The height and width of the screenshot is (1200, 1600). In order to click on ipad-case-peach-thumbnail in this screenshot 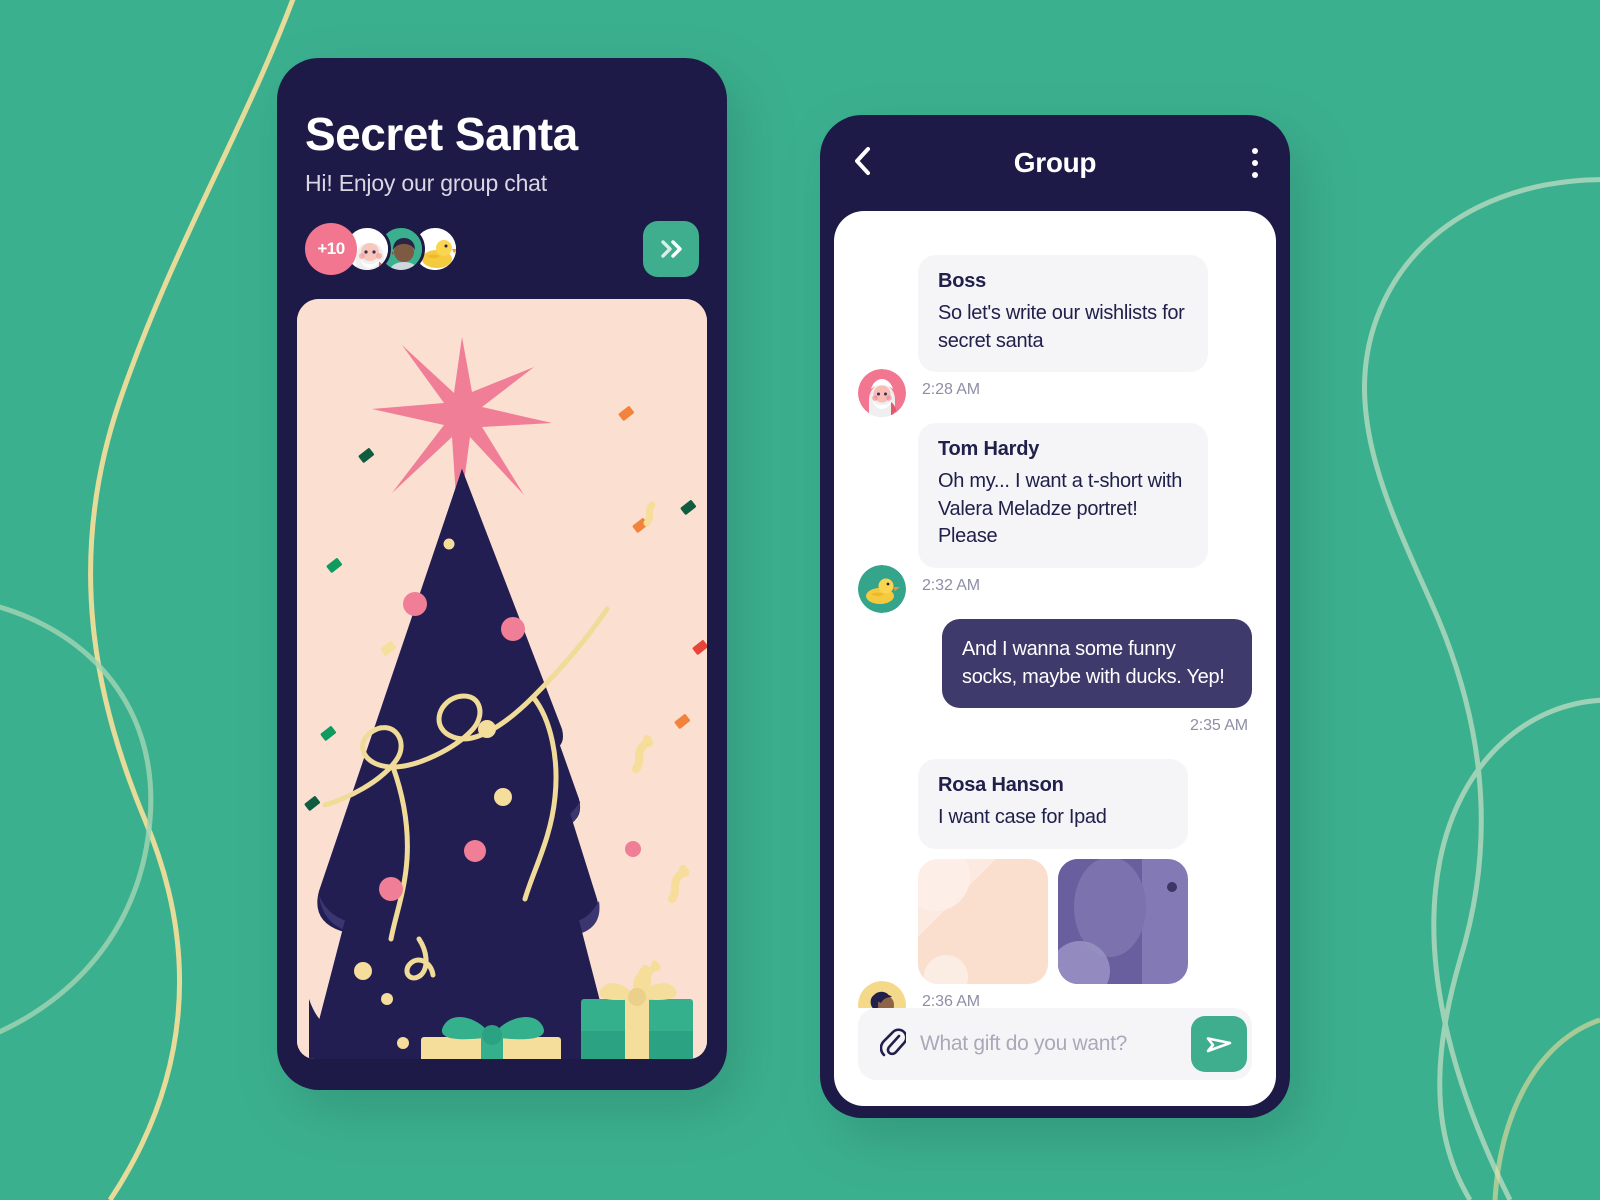, I will do `click(983, 921)`.